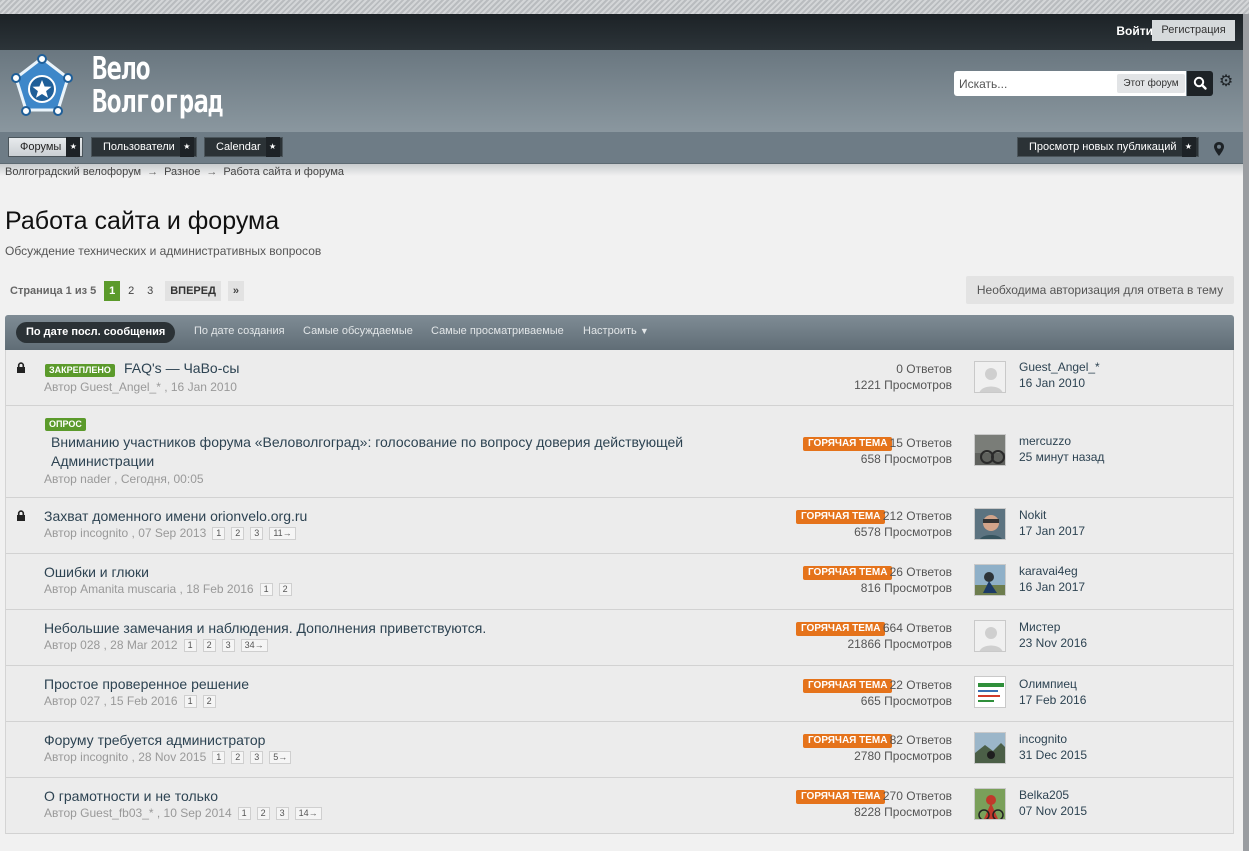 Image resolution: width=1249 pixels, height=851 pixels. Describe the element at coordinates (1053, 627) in the screenshot. I see `last-poster: Мистер` at that location.